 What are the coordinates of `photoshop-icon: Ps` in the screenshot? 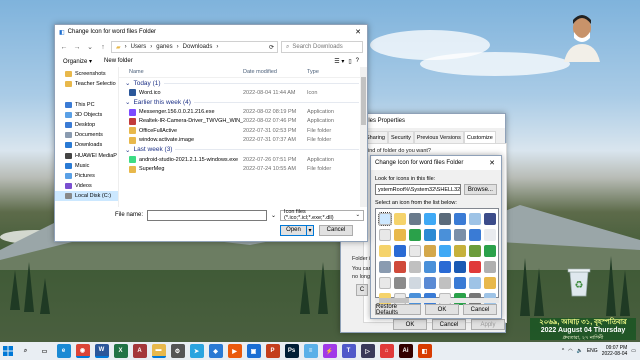 It's located at (291, 351).